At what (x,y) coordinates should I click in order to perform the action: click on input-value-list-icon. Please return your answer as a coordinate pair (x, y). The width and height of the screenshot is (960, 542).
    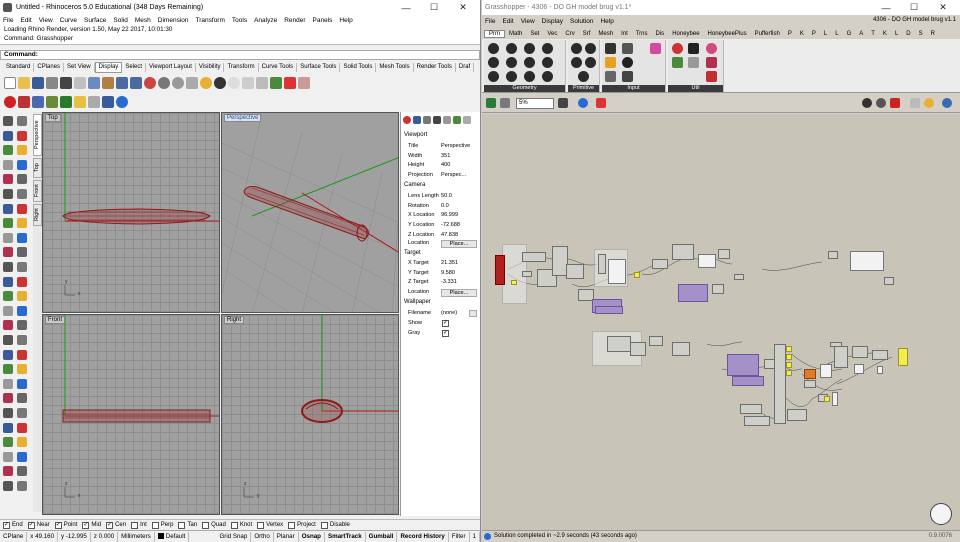
    Looking at the image, I should click on (627, 76).